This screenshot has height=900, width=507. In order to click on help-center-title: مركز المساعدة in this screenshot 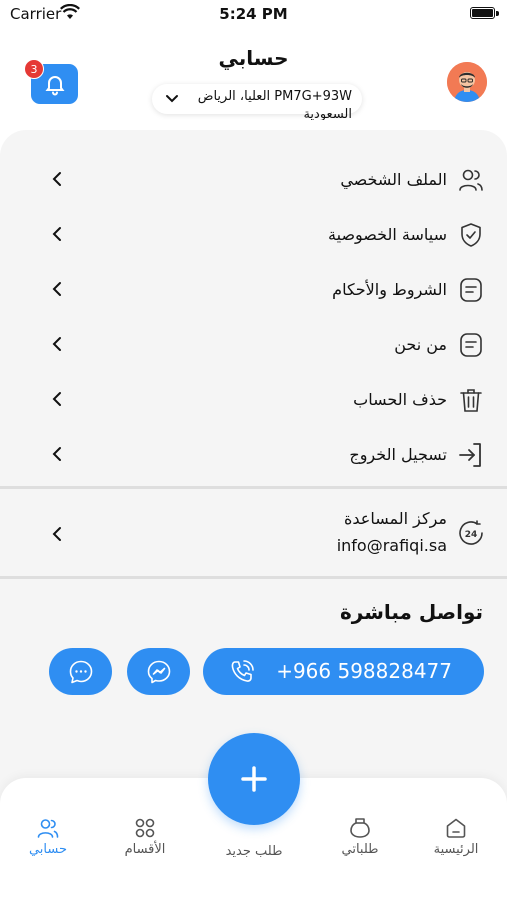, I will do `click(395, 518)`.